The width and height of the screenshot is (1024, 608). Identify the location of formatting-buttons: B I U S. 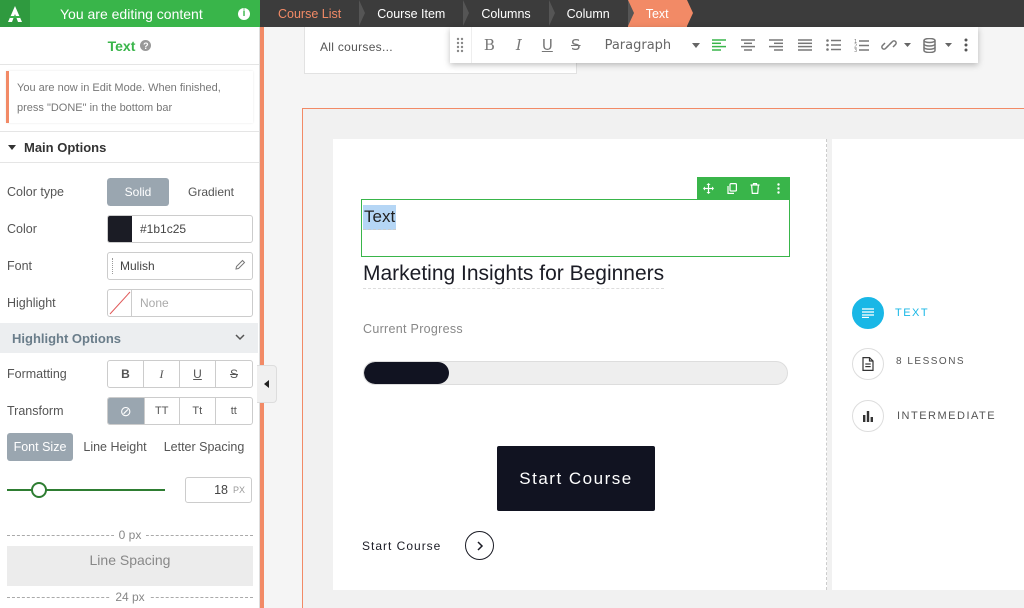
(180, 374).